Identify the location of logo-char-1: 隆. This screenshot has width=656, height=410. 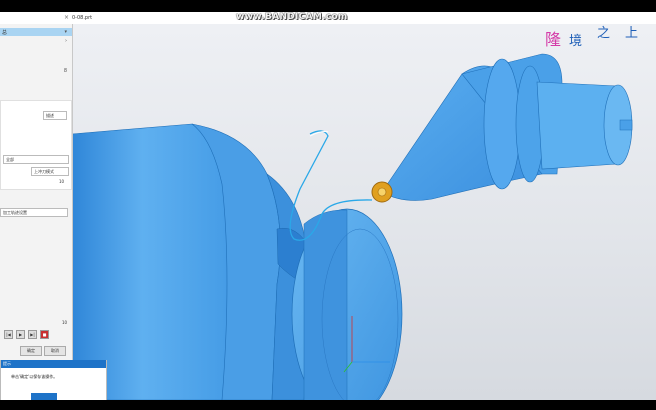
(553, 39).